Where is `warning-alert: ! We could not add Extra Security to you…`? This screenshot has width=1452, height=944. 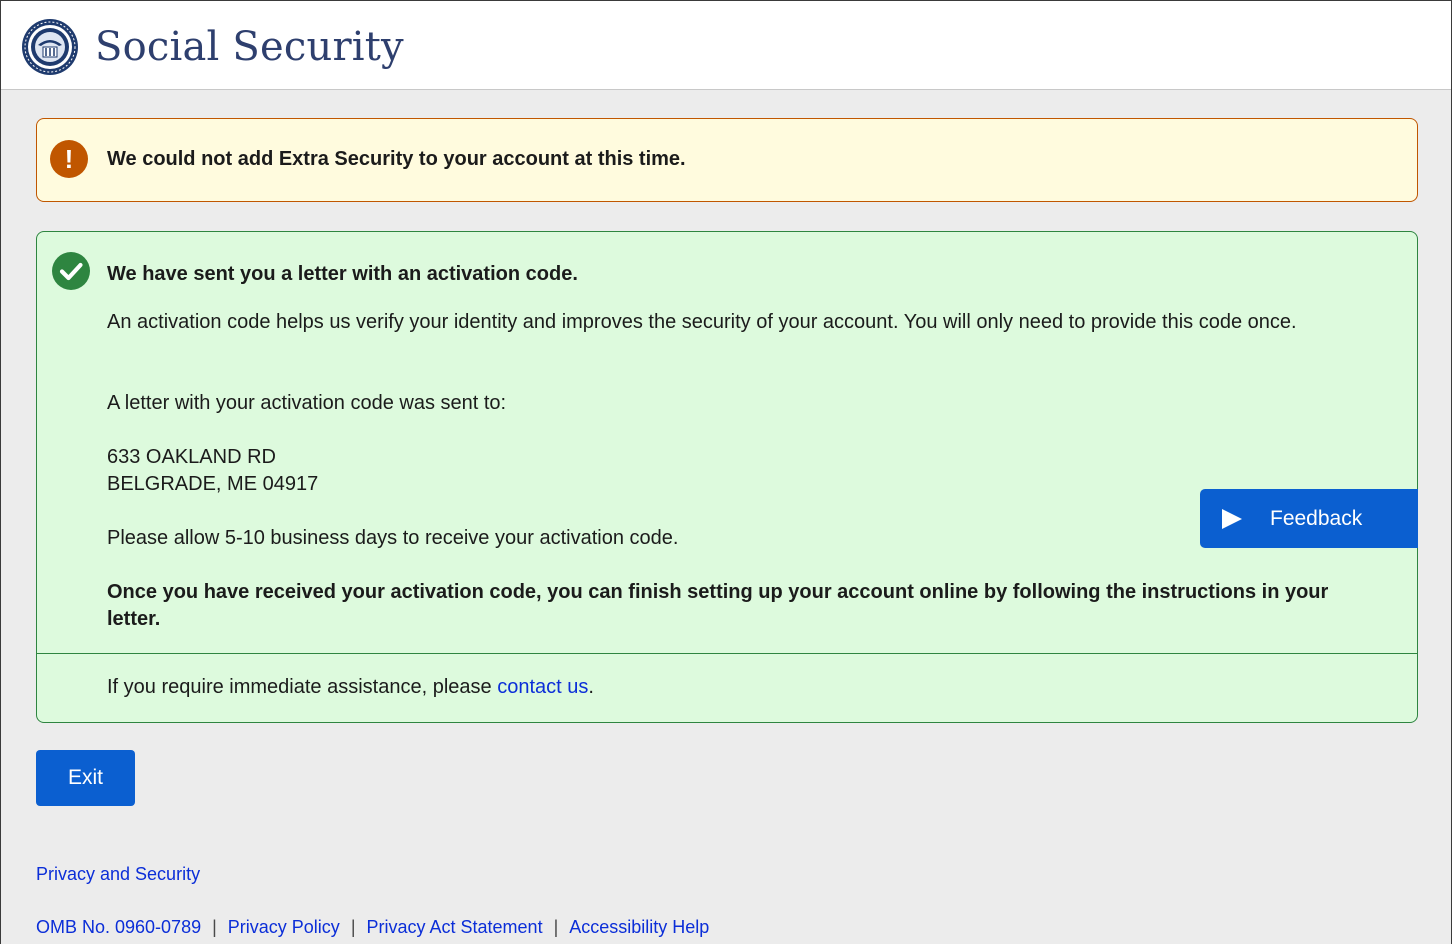
warning-alert: ! We could not add Extra Security to you… is located at coordinates (727, 160).